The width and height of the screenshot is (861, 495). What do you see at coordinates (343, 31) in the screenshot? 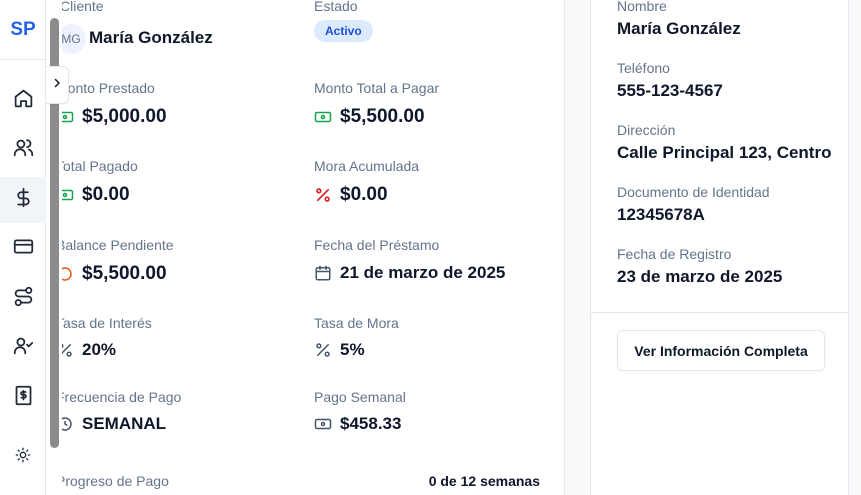
I see `status-badge: Activo` at bounding box center [343, 31].